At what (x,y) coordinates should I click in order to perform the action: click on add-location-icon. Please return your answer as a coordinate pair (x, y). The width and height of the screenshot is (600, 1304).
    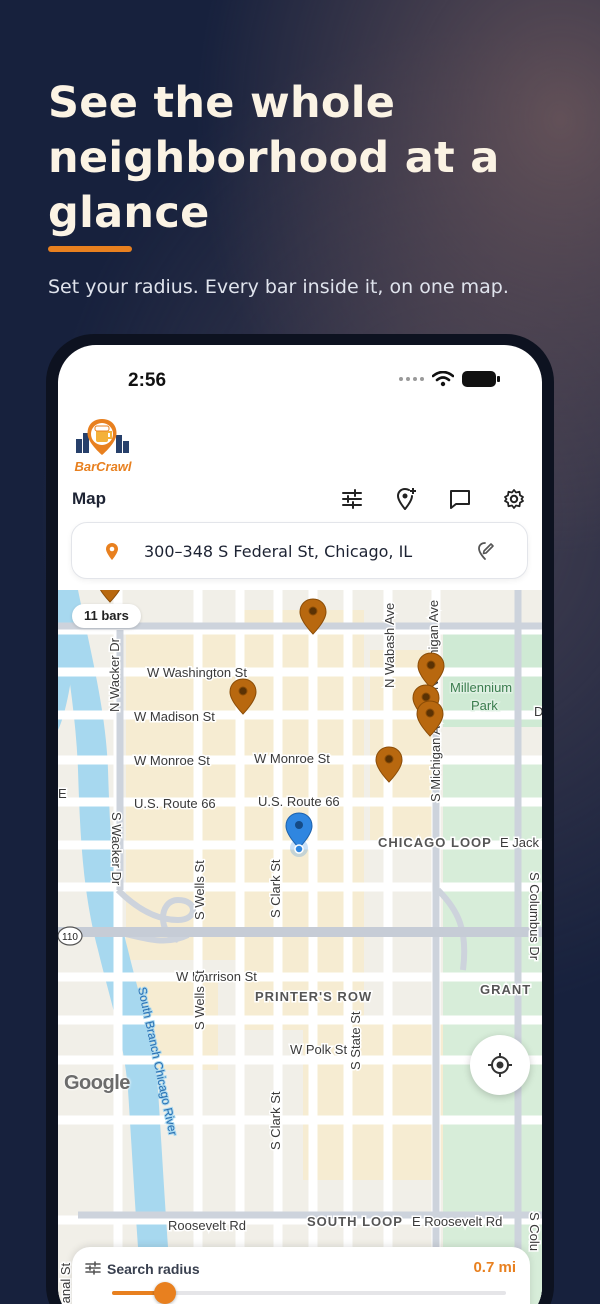
    Looking at the image, I should click on (406, 498).